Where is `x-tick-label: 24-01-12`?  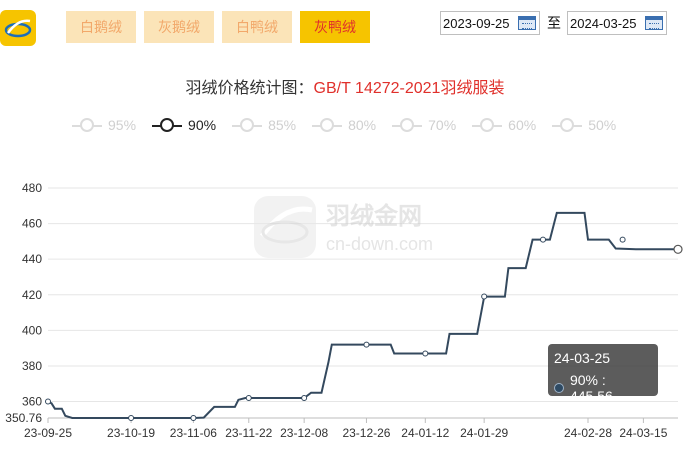 x-tick-label: 24-01-12 is located at coordinates (425, 433).